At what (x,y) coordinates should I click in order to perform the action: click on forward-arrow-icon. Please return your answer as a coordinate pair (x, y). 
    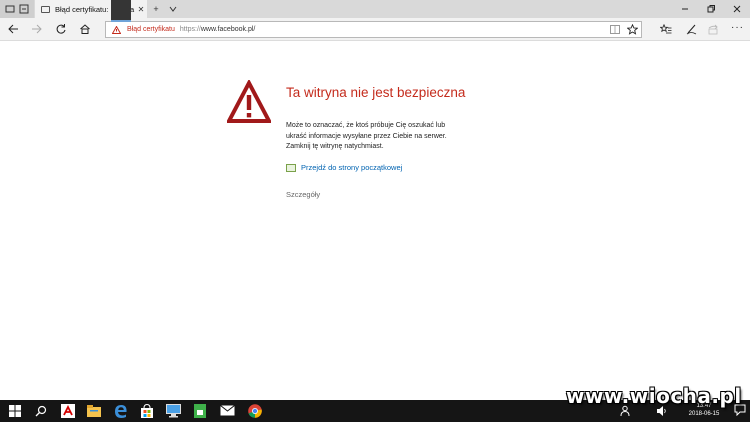
    Looking at the image, I should click on (37, 29).